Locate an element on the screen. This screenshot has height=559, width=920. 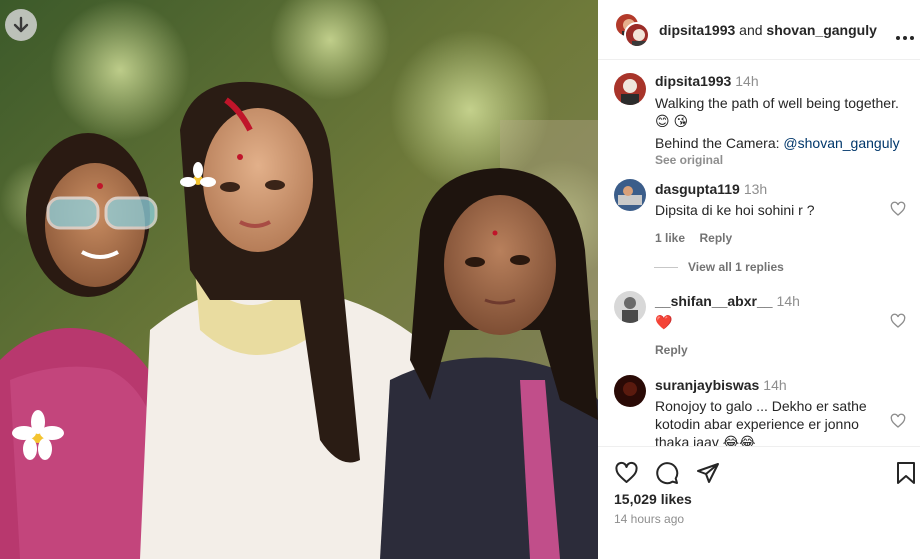
send-icon is located at coordinates (708, 473).